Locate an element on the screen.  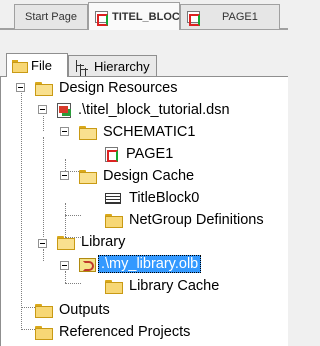
tab-page1-label: PAGE1 is located at coordinates (240, 17).